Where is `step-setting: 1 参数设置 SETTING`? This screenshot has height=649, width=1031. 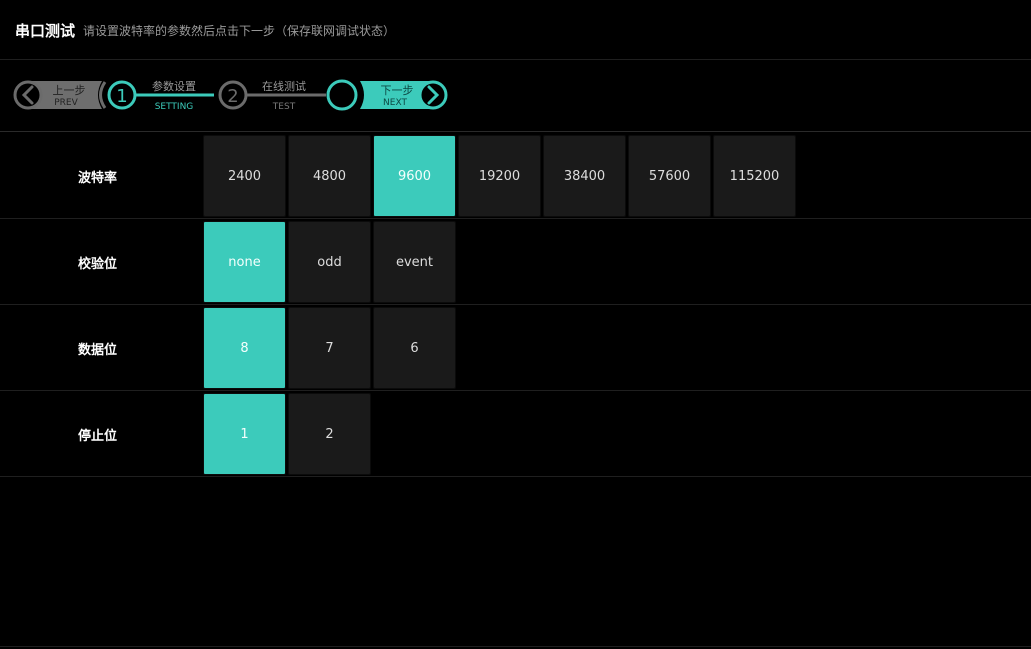 step-setting: 1 参数设置 SETTING is located at coordinates (160, 95).